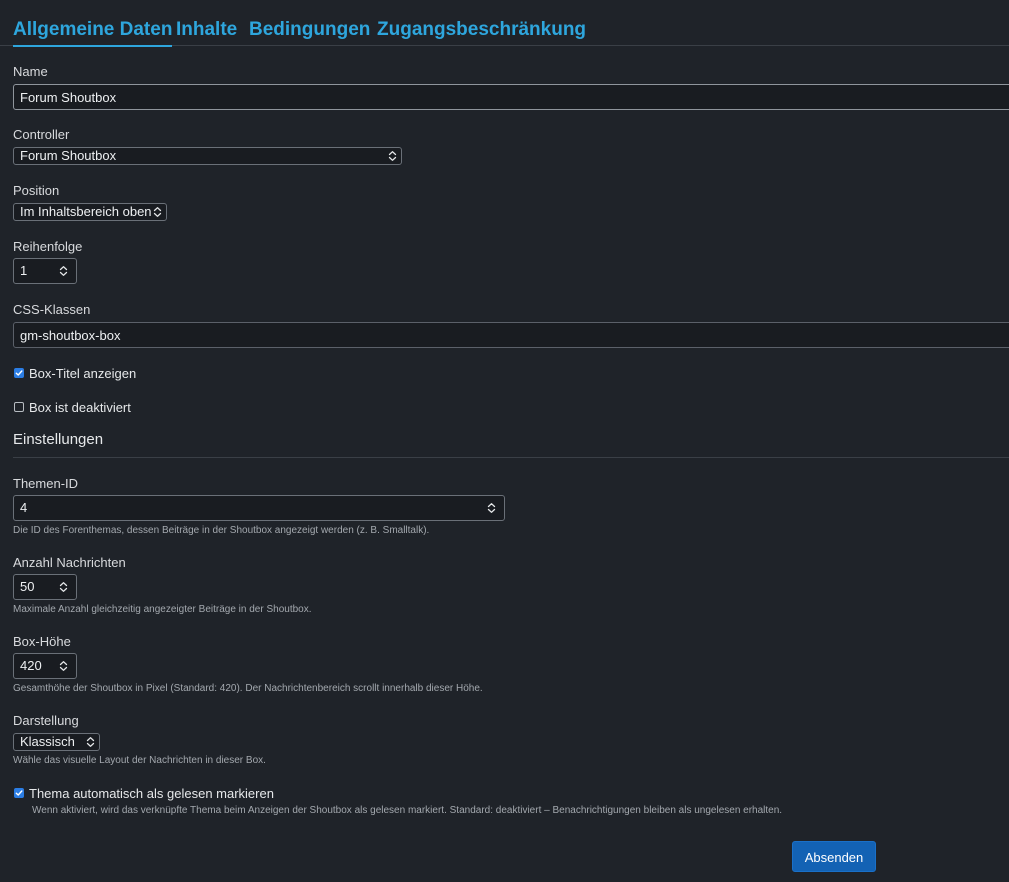  What do you see at coordinates (68, 155) in the screenshot?
I see `controller-select-value: Forum Shoutbox` at bounding box center [68, 155].